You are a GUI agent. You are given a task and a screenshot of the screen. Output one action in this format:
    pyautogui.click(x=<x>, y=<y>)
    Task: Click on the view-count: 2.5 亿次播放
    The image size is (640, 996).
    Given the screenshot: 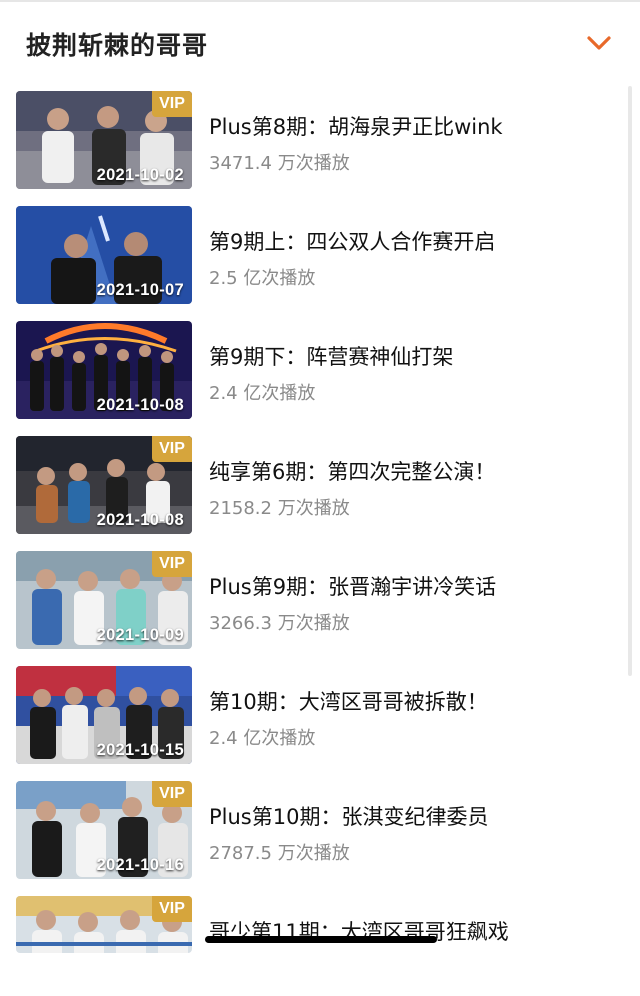 What is the action you would take?
    pyautogui.click(x=262, y=278)
    